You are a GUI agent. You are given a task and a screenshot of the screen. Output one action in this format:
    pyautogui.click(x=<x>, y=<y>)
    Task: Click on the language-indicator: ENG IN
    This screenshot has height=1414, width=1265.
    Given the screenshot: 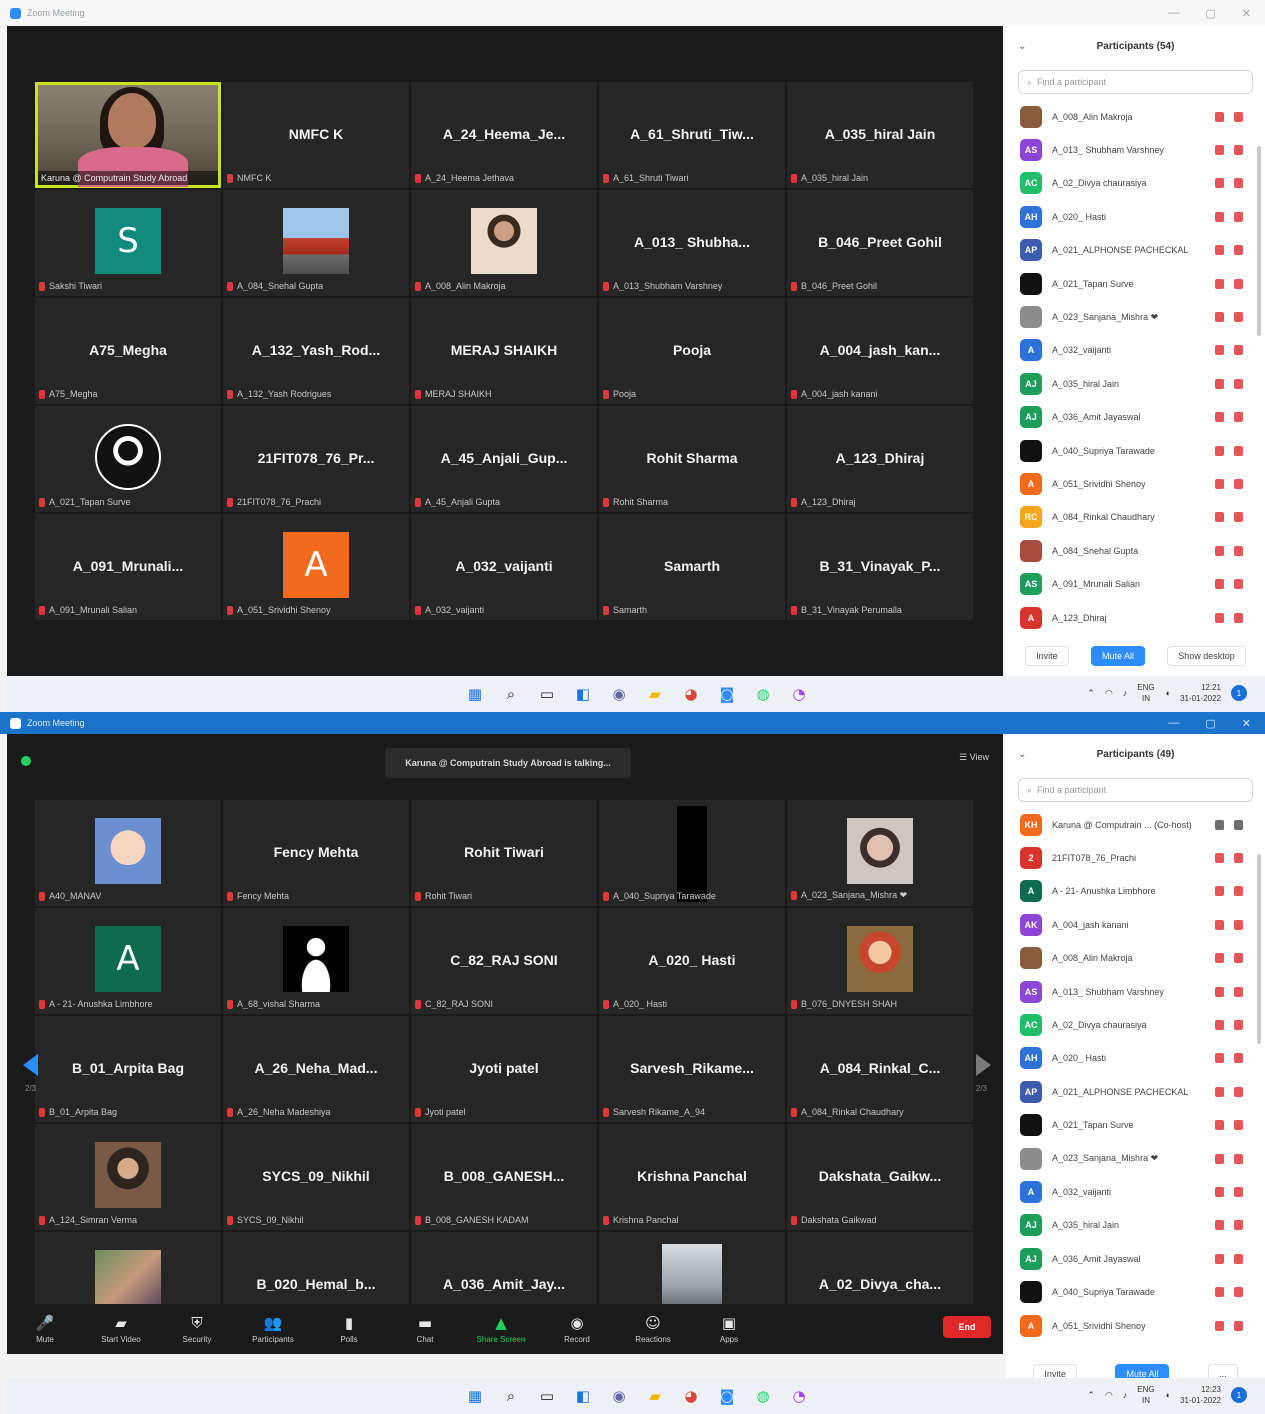 What is the action you would take?
    pyautogui.click(x=1145, y=1395)
    